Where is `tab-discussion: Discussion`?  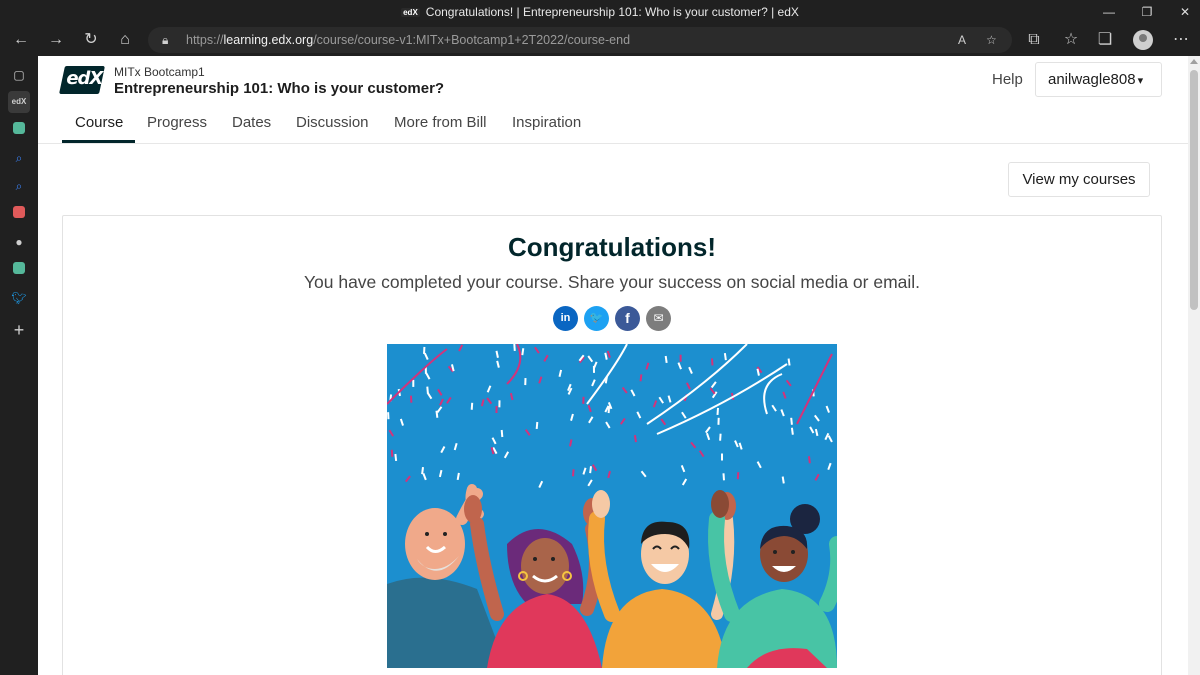 tab-discussion: Discussion is located at coordinates (332, 123).